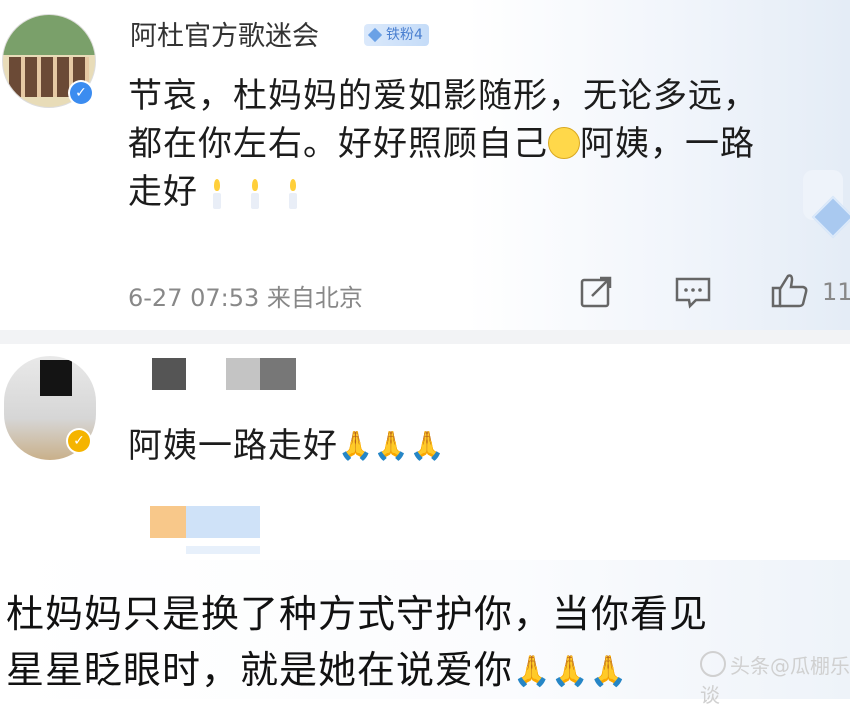 Image resolution: width=850 pixels, height=708 pixels. I want to click on comment-button, so click(693, 294).